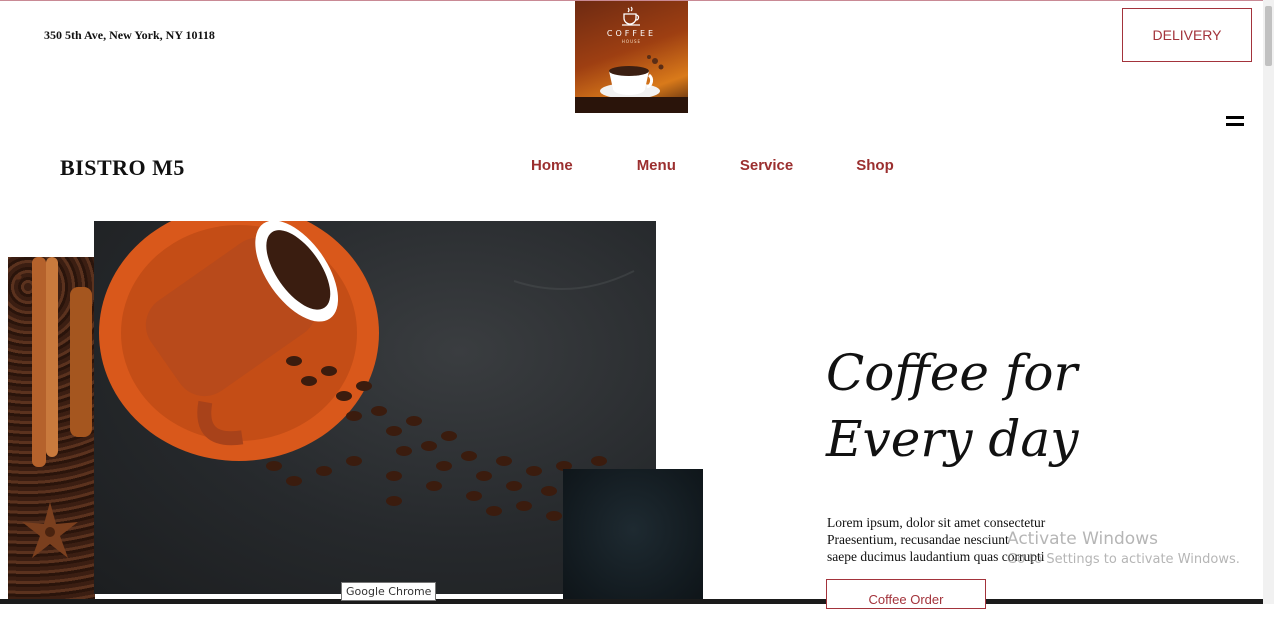 This screenshot has height=620, width=1274. What do you see at coordinates (956, 406) in the screenshot?
I see `hero-title: Coffee for Every day` at bounding box center [956, 406].